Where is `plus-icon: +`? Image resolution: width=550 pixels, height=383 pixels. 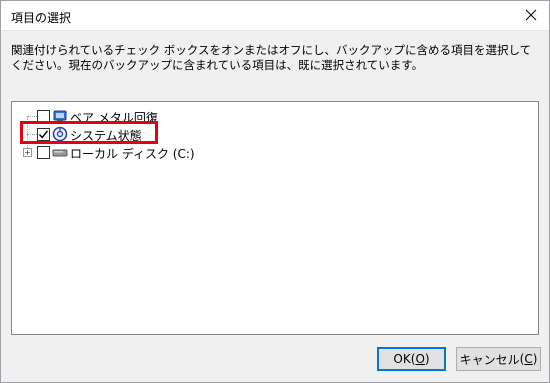
plus-icon: + is located at coordinates (27, 152).